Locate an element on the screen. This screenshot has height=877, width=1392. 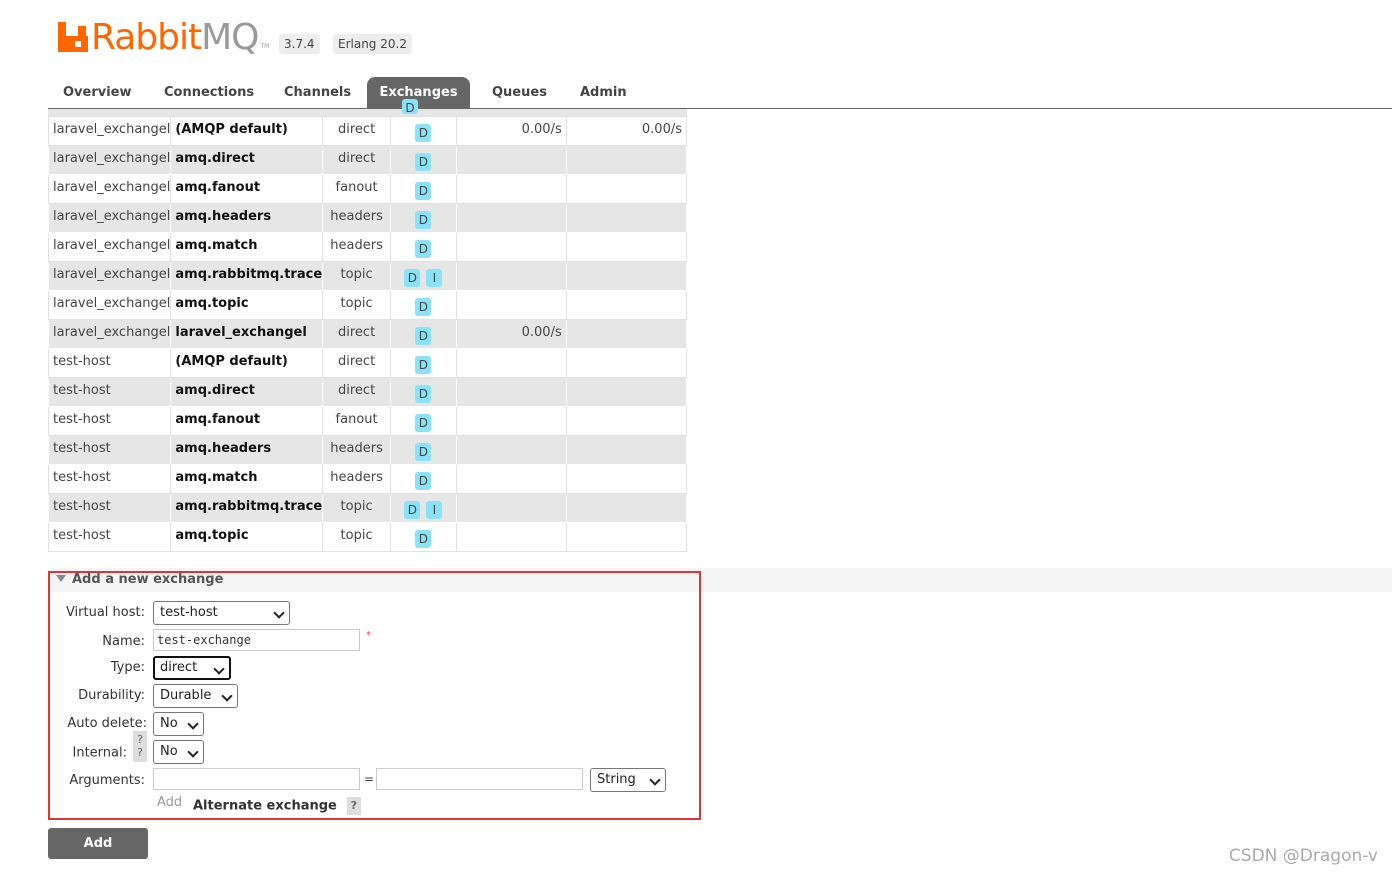
tab-queues: Queues is located at coordinates (519, 93).